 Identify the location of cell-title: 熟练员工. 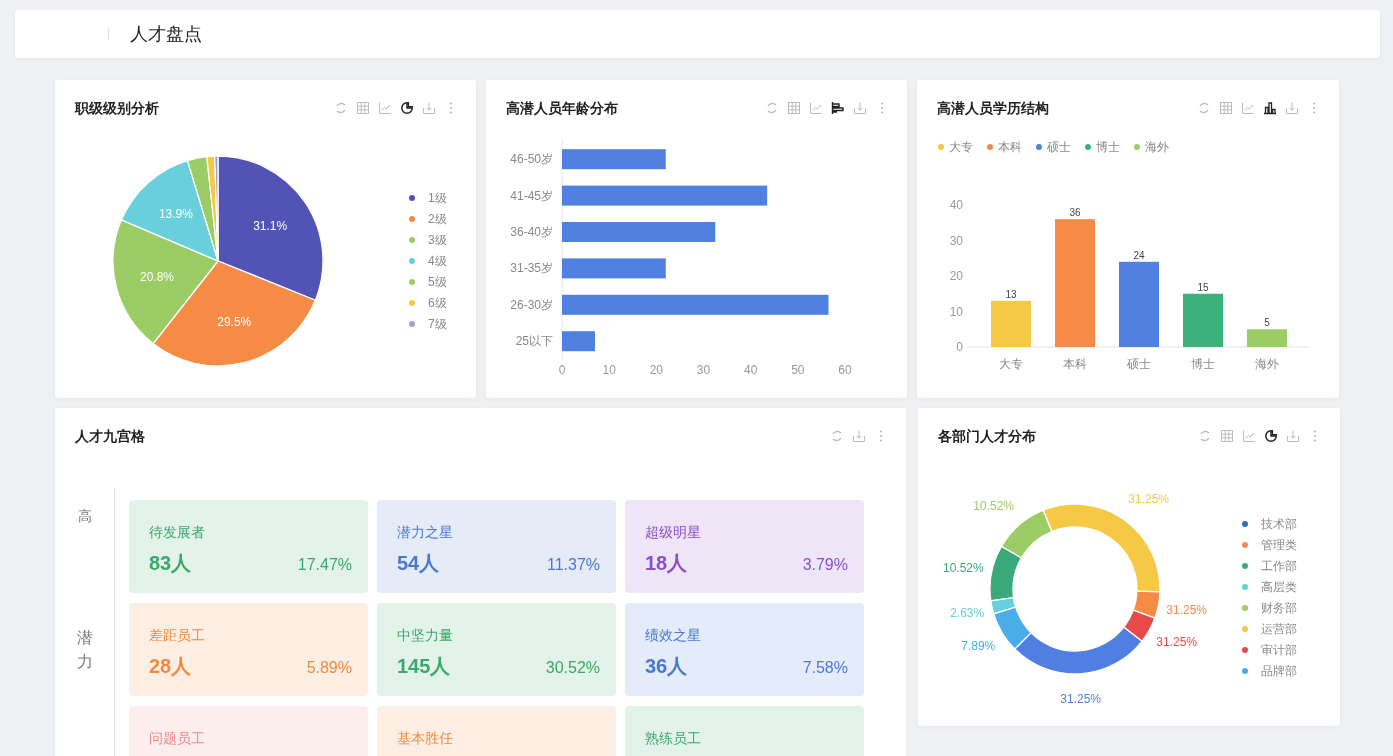
(673, 738).